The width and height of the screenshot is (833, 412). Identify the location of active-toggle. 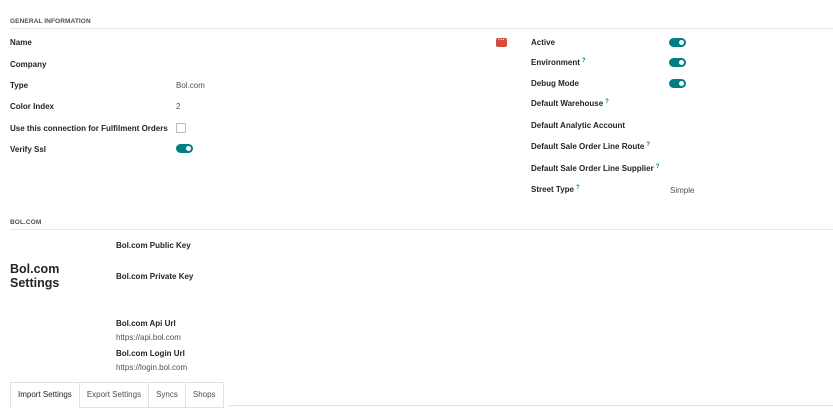
(677, 42).